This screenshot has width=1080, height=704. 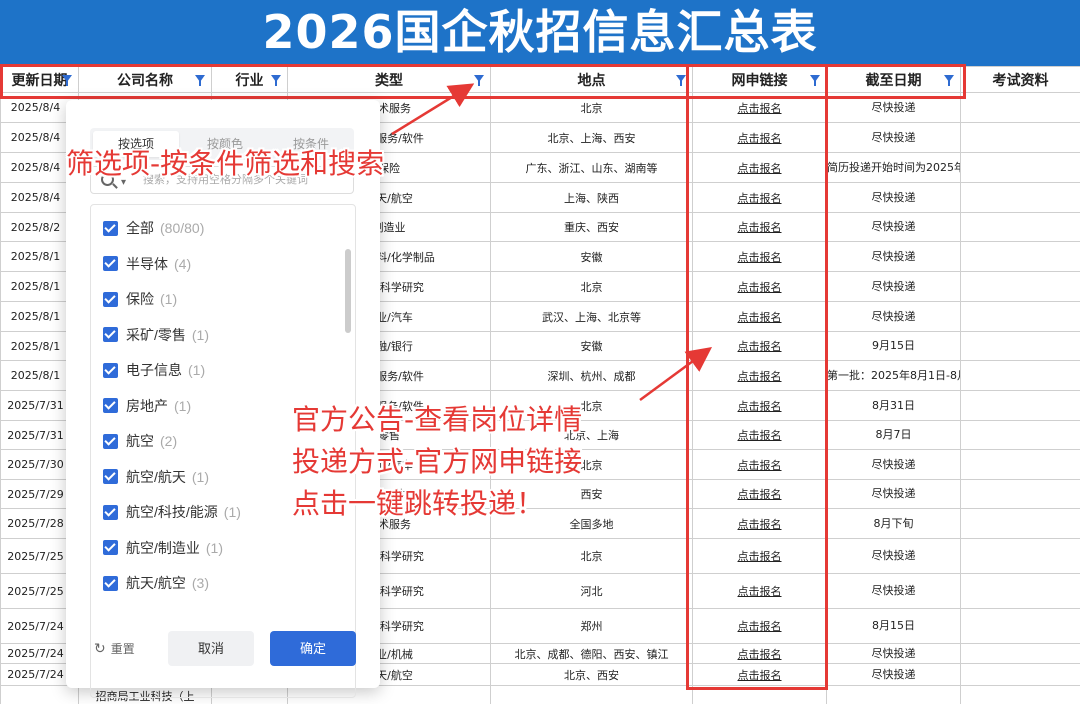 What do you see at coordinates (591, 197) in the screenshot?
I see `cell-location: 上海、陕西` at bounding box center [591, 197].